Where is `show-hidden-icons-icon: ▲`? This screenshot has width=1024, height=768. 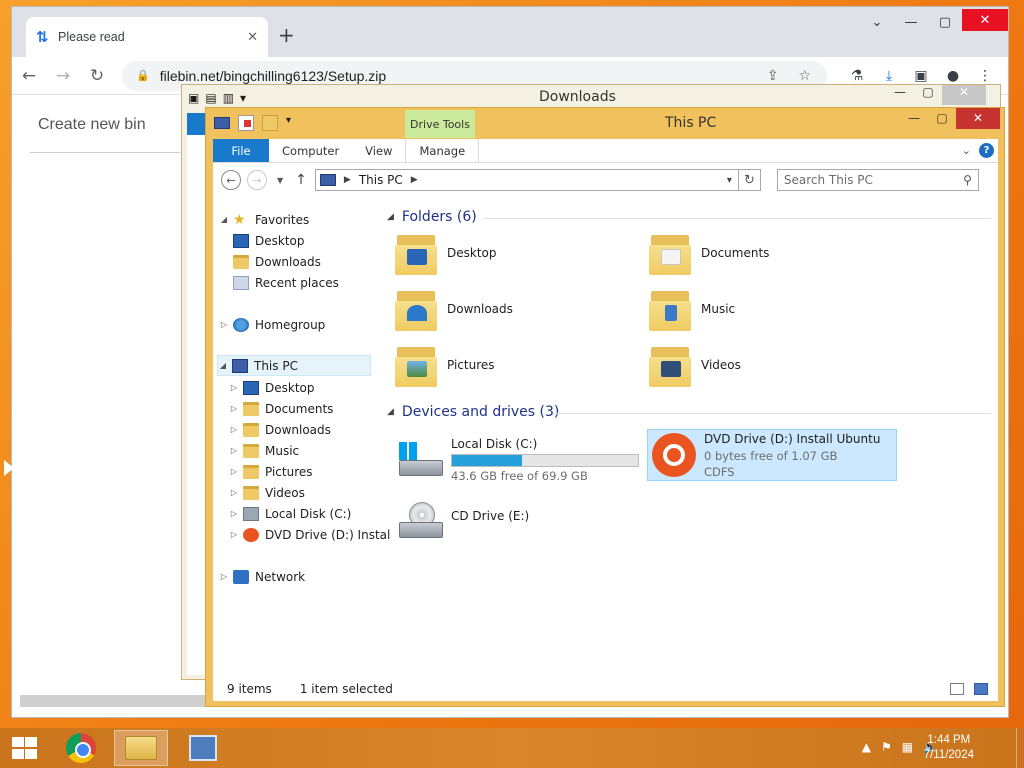 show-hidden-icons-icon: ▲ is located at coordinates (866, 747).